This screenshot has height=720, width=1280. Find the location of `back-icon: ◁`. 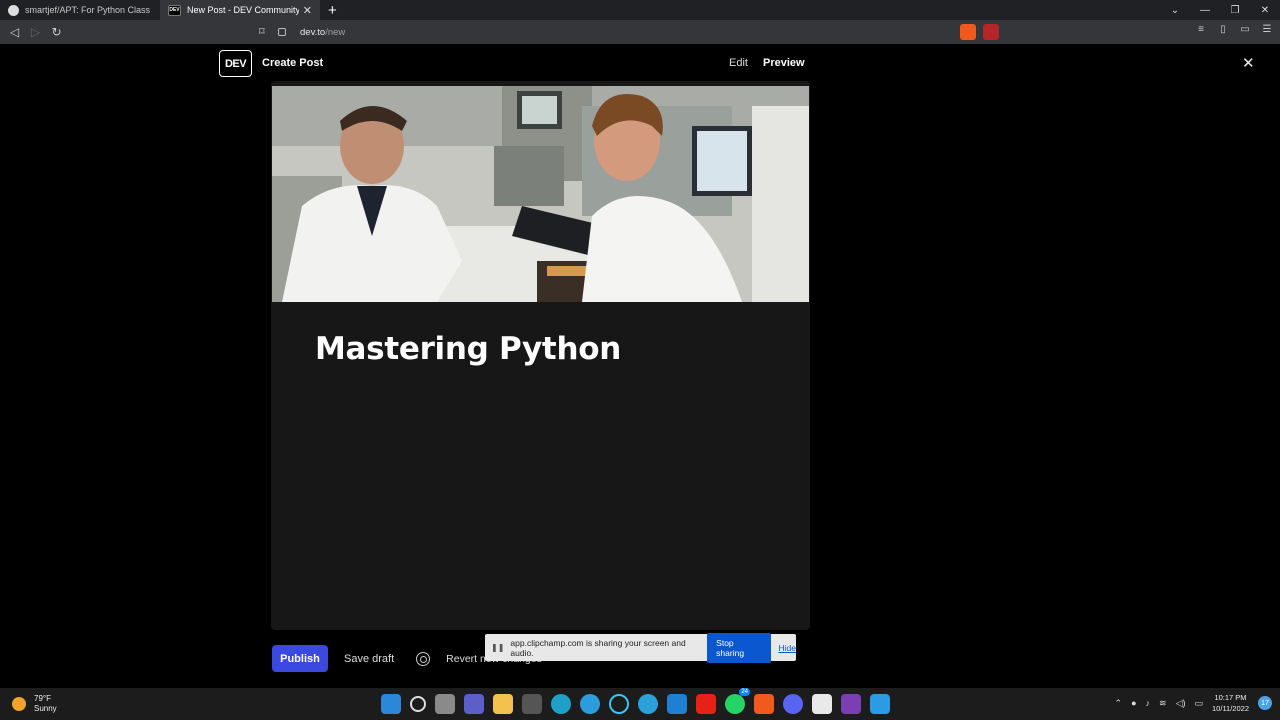

back-icon: ◁ is located at coordinates (14, 32).